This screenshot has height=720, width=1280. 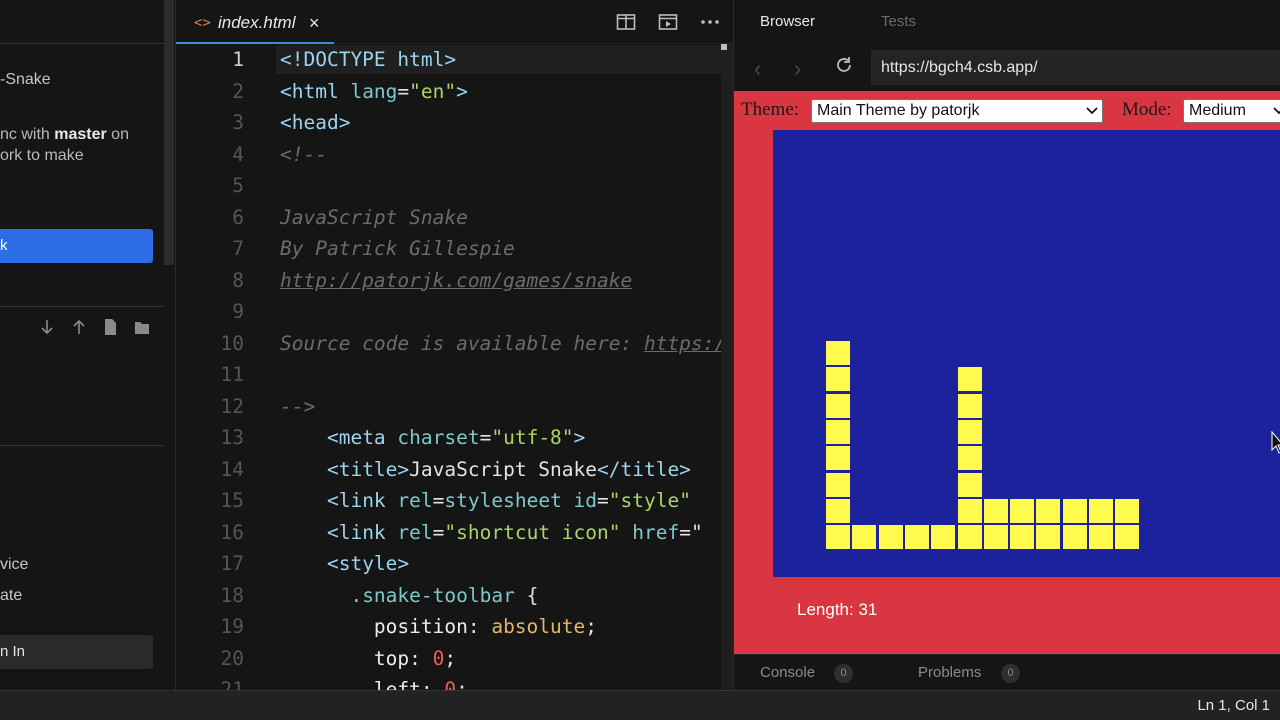 I want to click on code-line: 16 <link rel="shortcut icon" href=", so click(x=454, y=533).